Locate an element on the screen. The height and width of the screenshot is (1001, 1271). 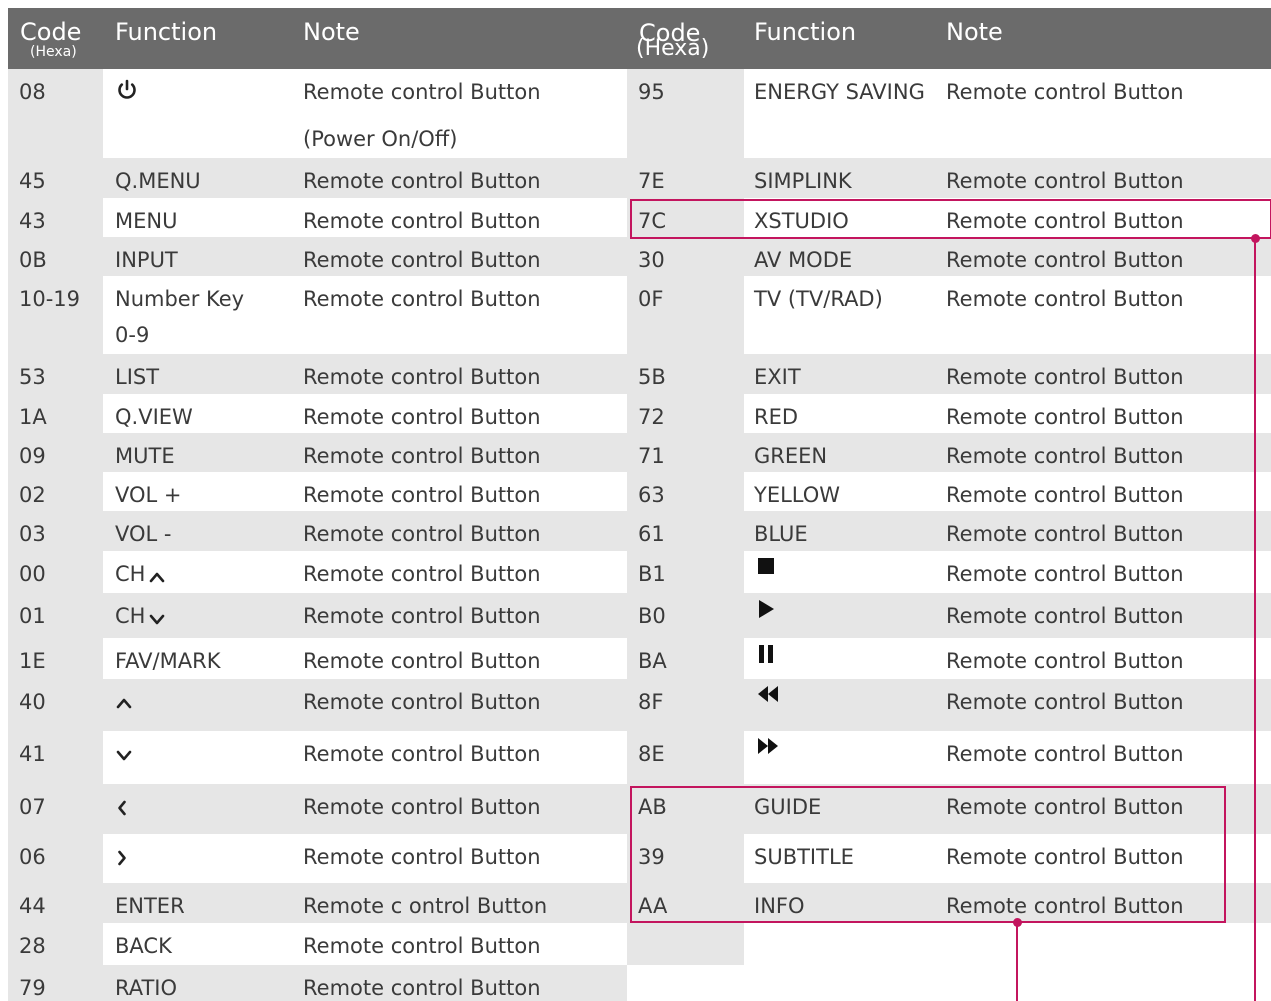
left-code: 07 is located at coordinates (32, 807).